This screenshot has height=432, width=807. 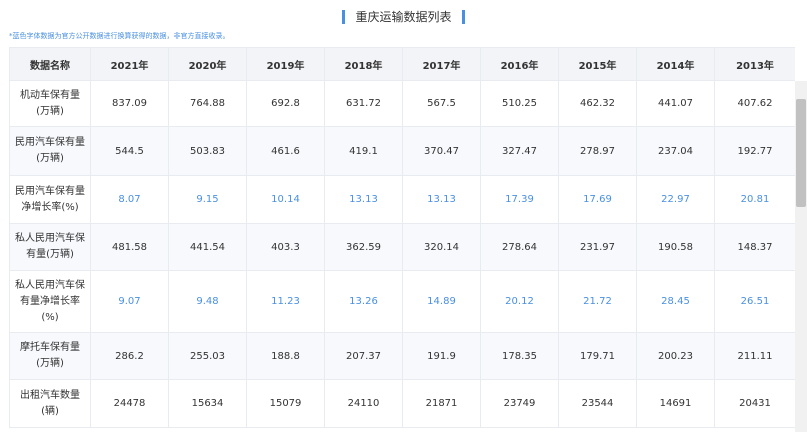 I want to click on table-cell-derived: 20.81, so click(x=754, y=199).